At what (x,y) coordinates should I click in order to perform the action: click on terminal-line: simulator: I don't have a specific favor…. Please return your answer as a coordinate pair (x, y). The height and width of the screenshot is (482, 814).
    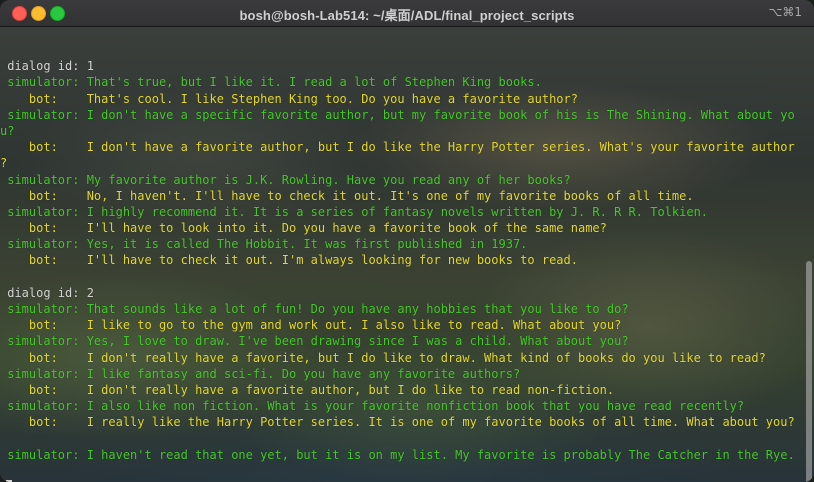
    Looking at the image, I should click on (397, 114).